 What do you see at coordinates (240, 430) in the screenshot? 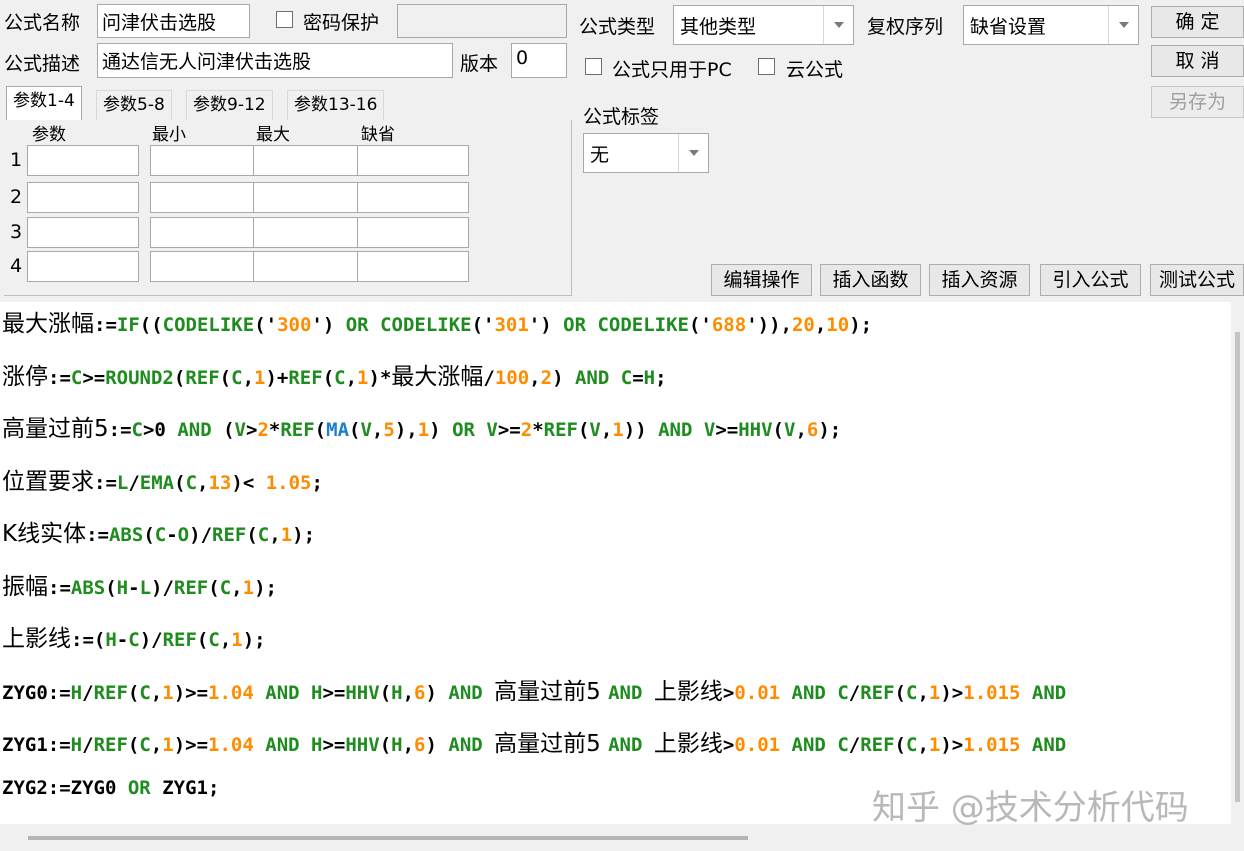
I see `code-token: V` at bounding box center [240, 430].